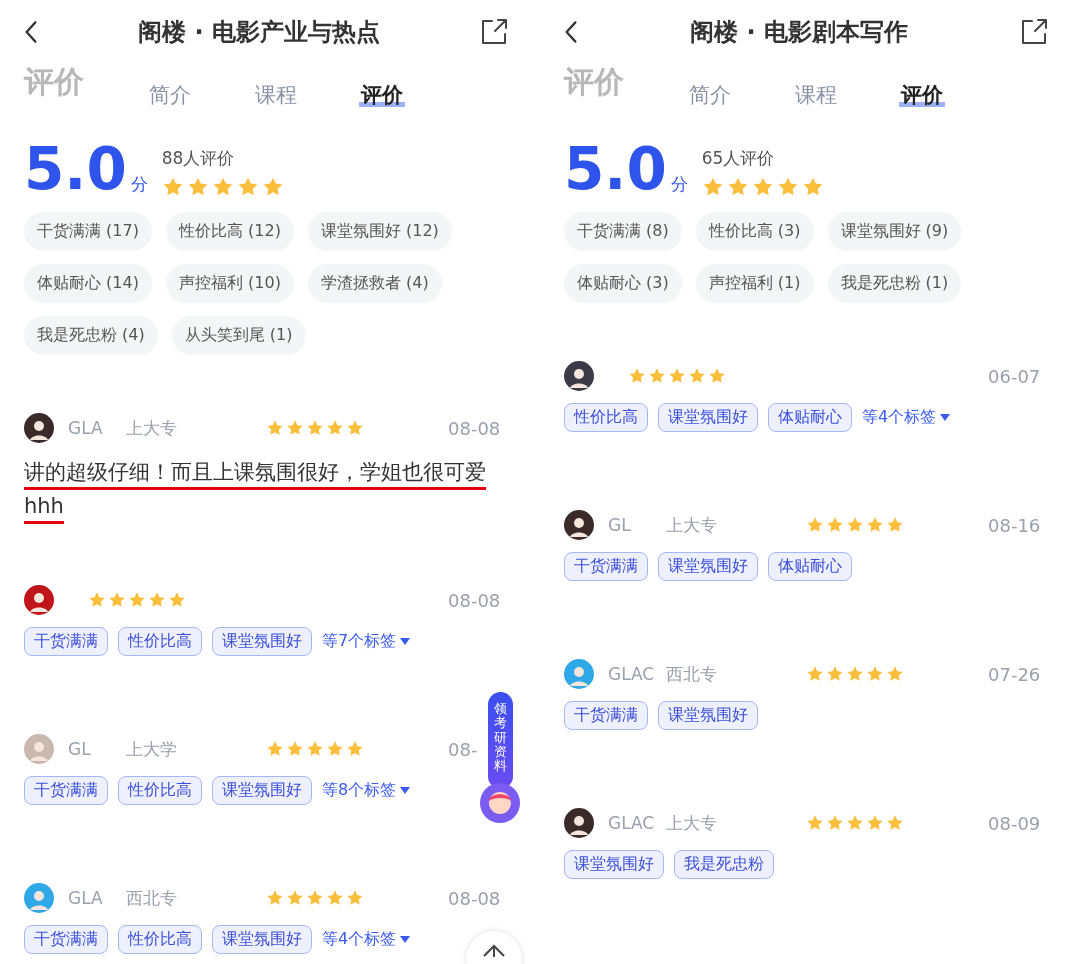  What do you see at coordinates (494, 950) in the screenshot?
I see `arrow-up-icon` at bounding box center [494, 950].